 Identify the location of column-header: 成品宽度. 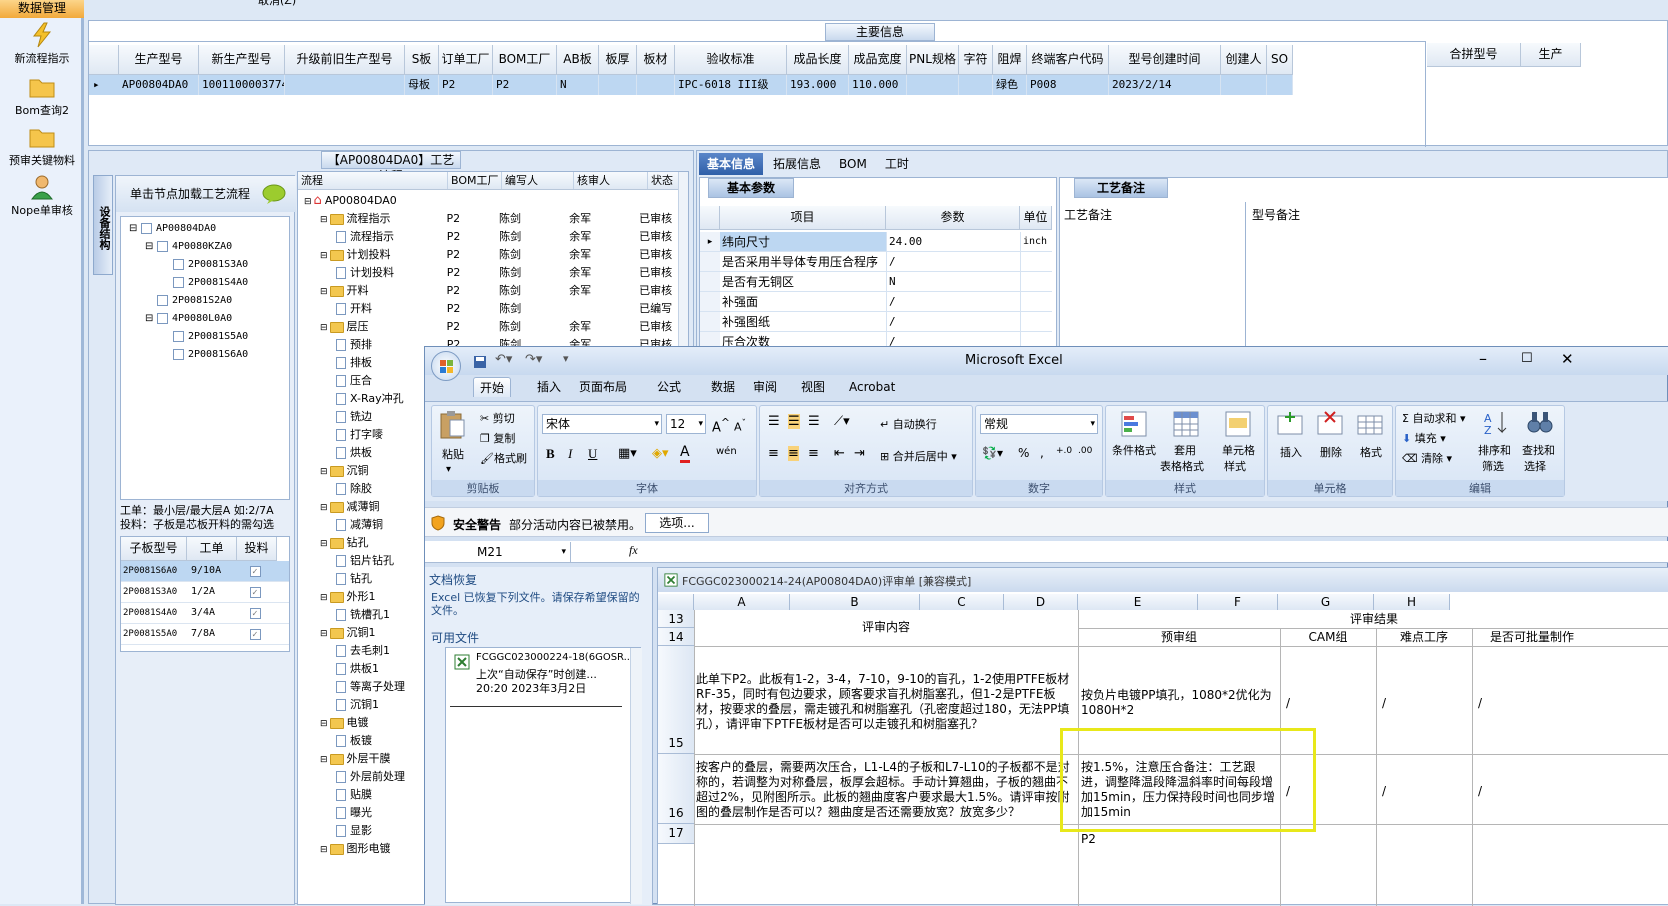
(878, 60).